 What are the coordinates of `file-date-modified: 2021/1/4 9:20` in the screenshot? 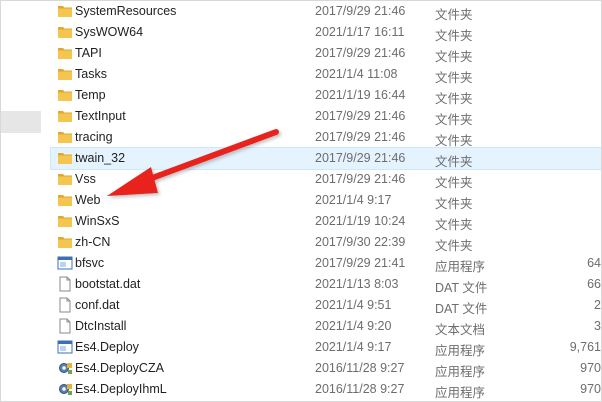 It's located at (353, 326).